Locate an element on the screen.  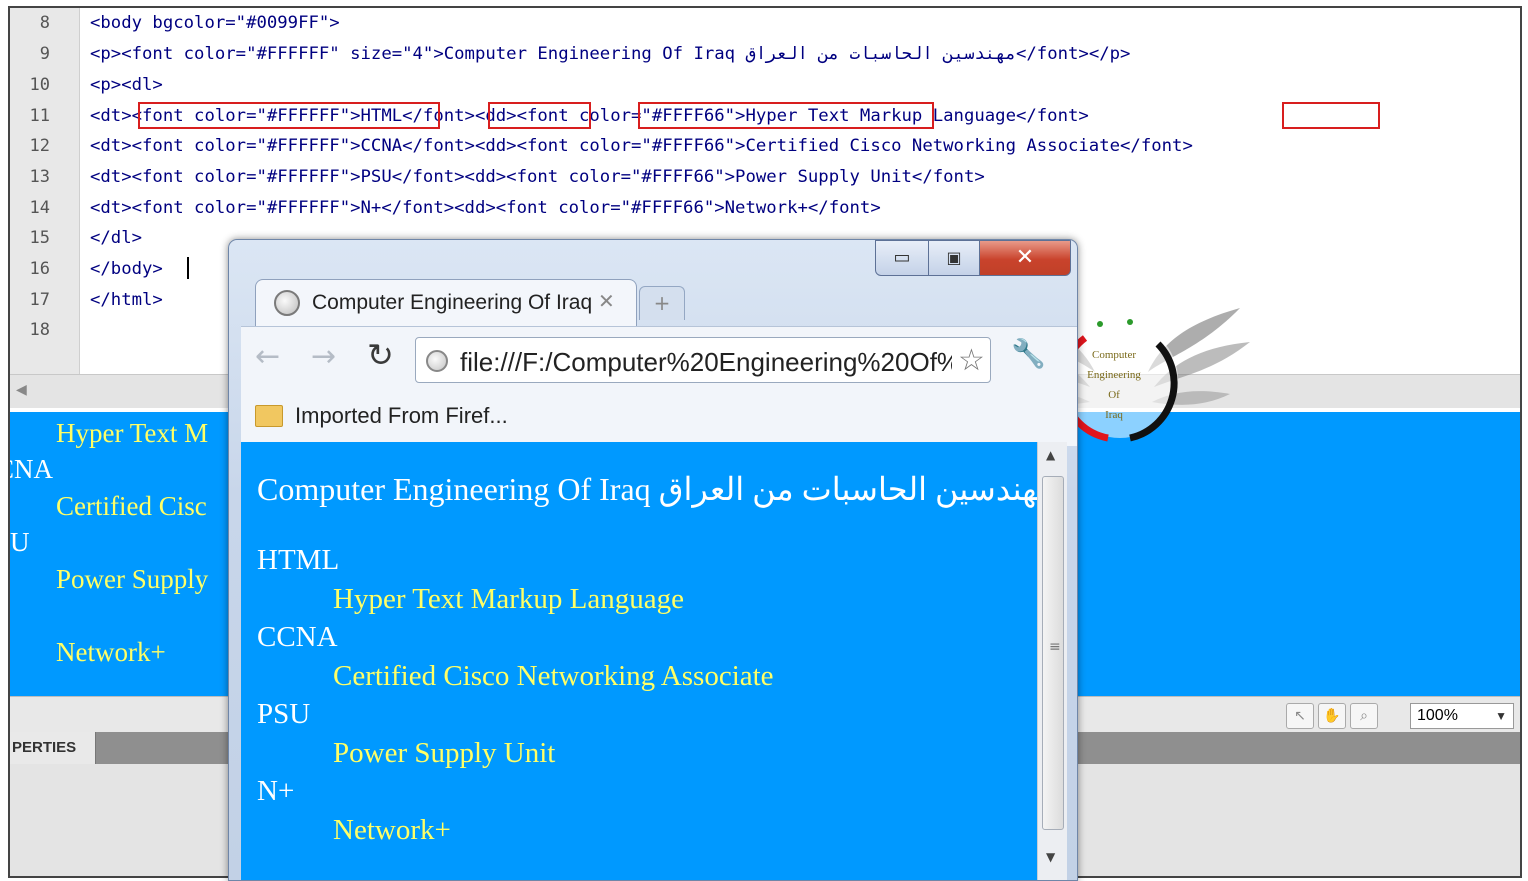
line-number: 8 is located at coordinates (44, 23).